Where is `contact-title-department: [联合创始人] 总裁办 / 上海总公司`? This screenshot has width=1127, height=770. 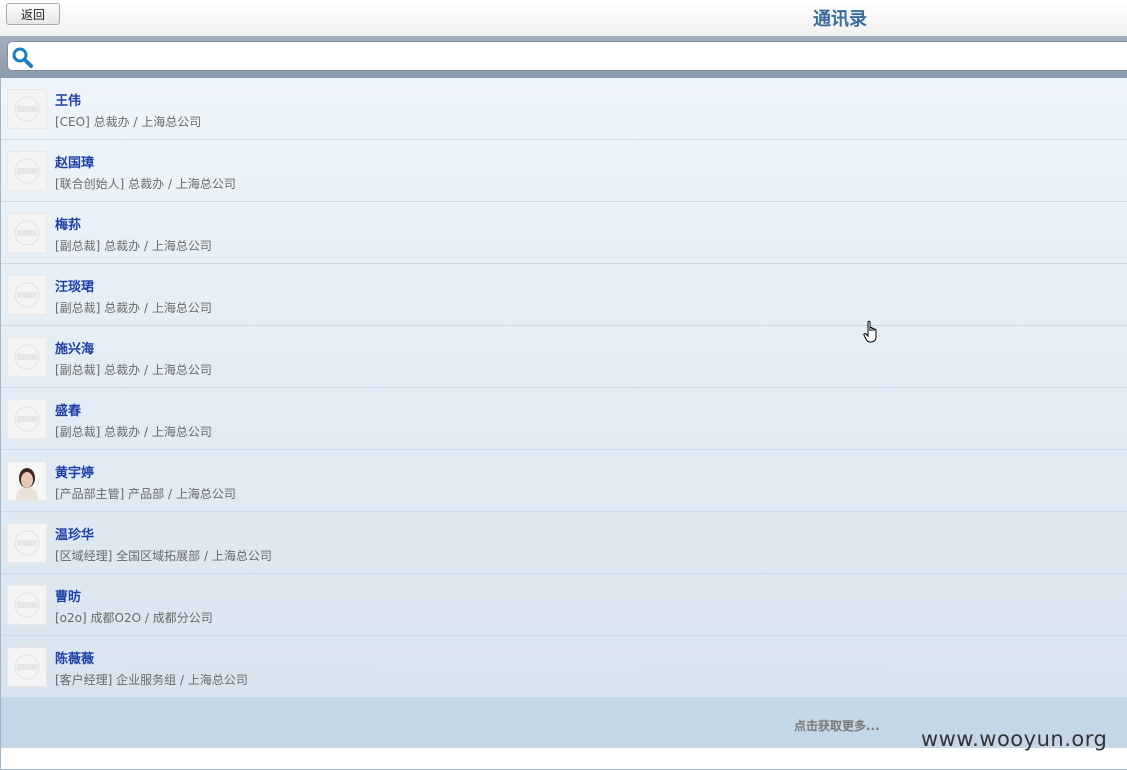 contact-title-department: [联合创始人] 总裁办 / 上海总公司 is located at coordinates (145, 184).